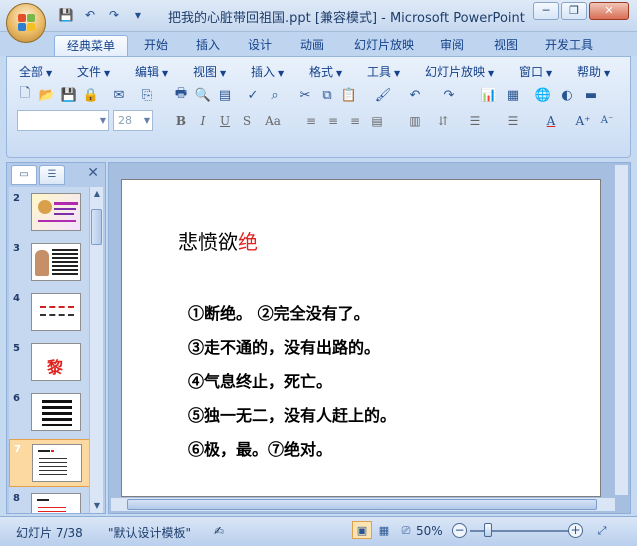  What do you see at coordinates (377, 121) in the screenshot?
I see `justify-icon: ▤` at bounding box center [377, 121].